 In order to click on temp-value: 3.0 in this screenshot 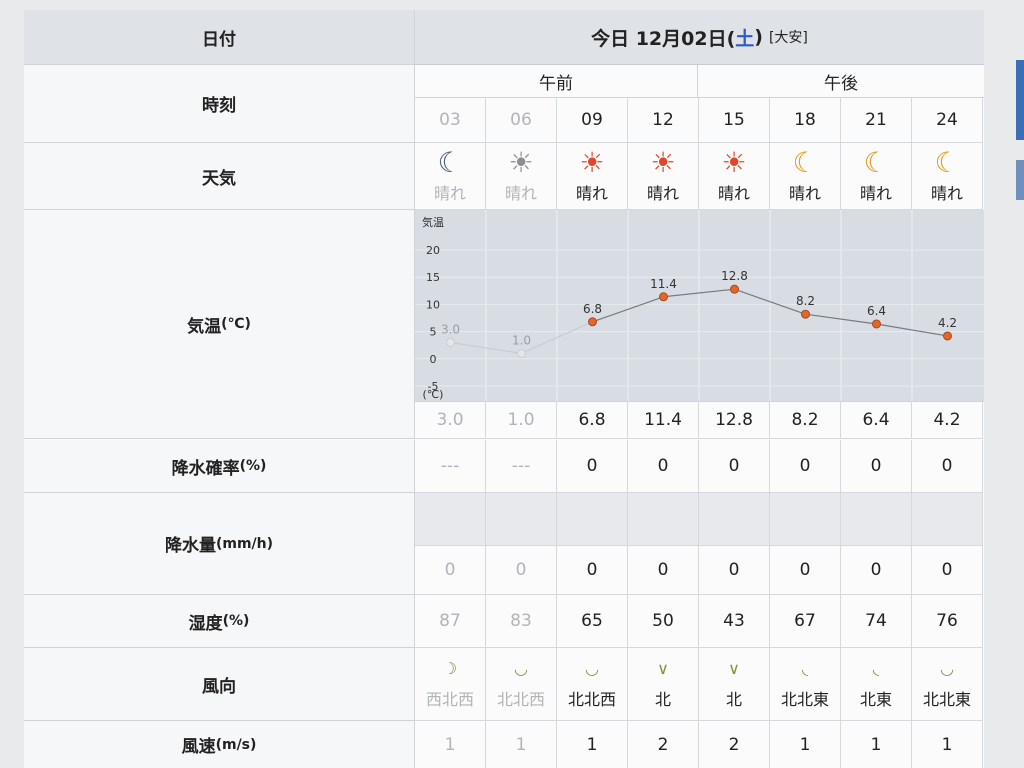, I will do `click(450, 420)`.